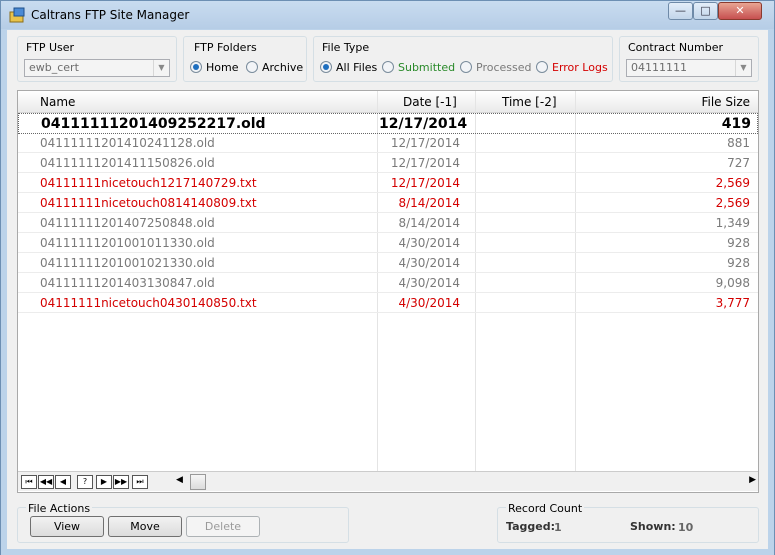 The width and height of the screenshot is (775, 555). What do you see at coordinates (127, 243) in the screenshot?
I see `file-name-cell: 04111111201001011330.old` at bounding box center [127, 243].